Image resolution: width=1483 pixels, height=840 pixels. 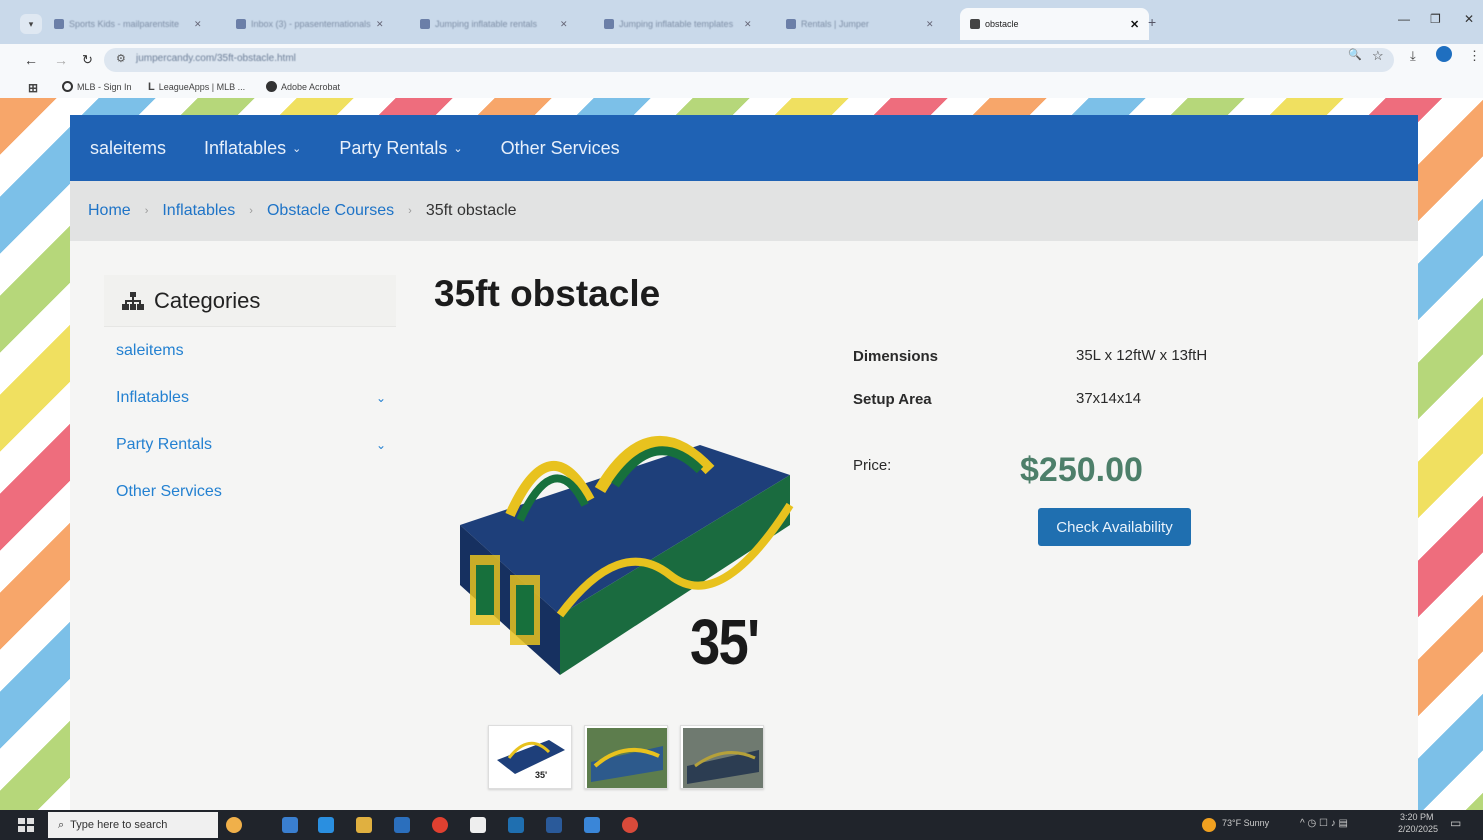 What do you see at coordinates (87, 60) in the screenshot?
I see `reload-icon: ↻` at bounding box center [87, 60].